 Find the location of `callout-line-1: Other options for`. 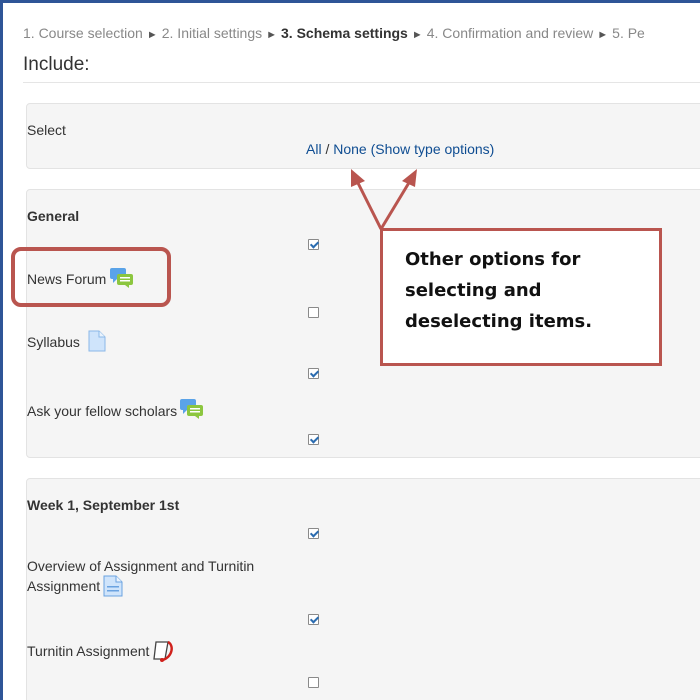

callout-line-1: Other options for is located at coordinates (493, 259).